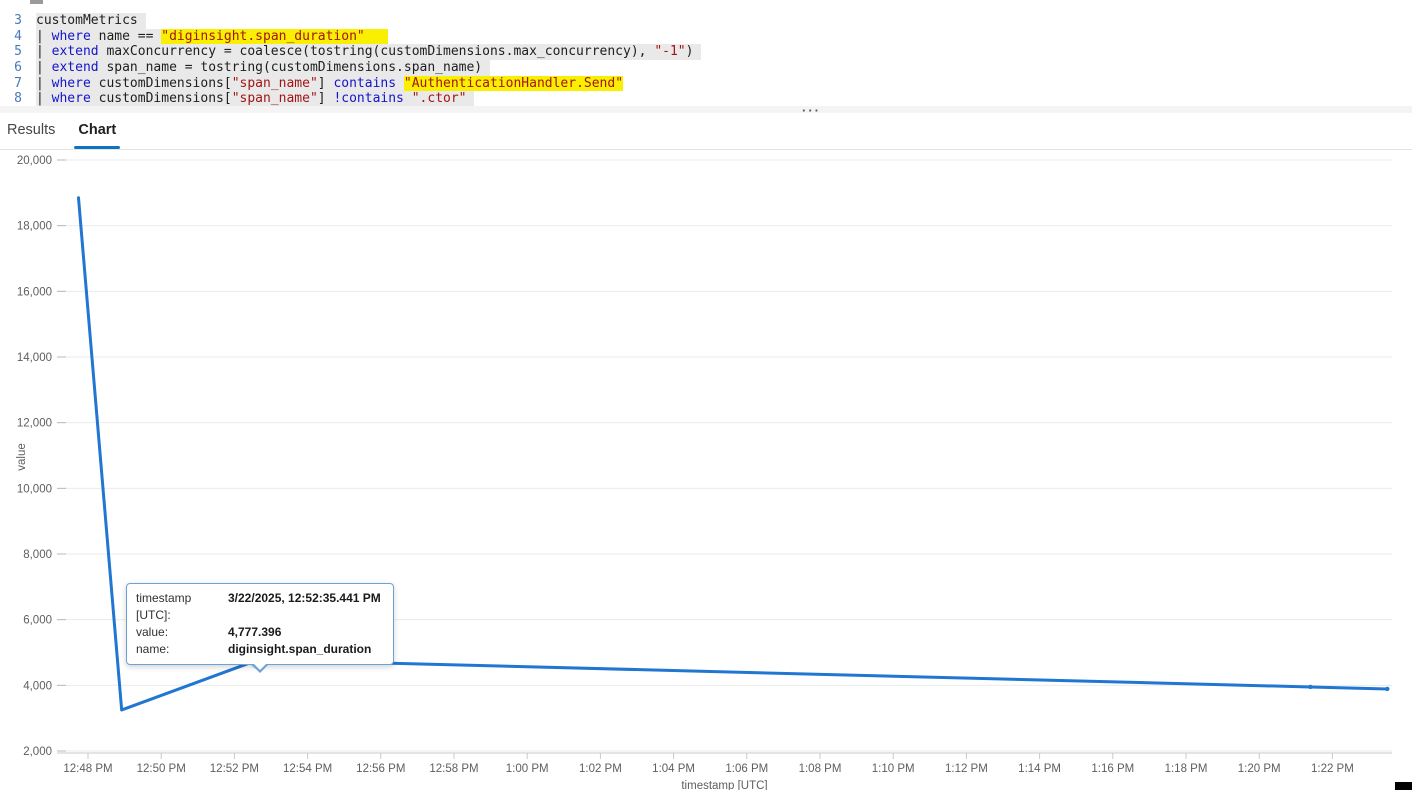 This screenshot has height=790, width=1412. Describe the element at coordinates (255, 632) in the screenshot. I see `tooltip-value: 4,777.396` at that location.